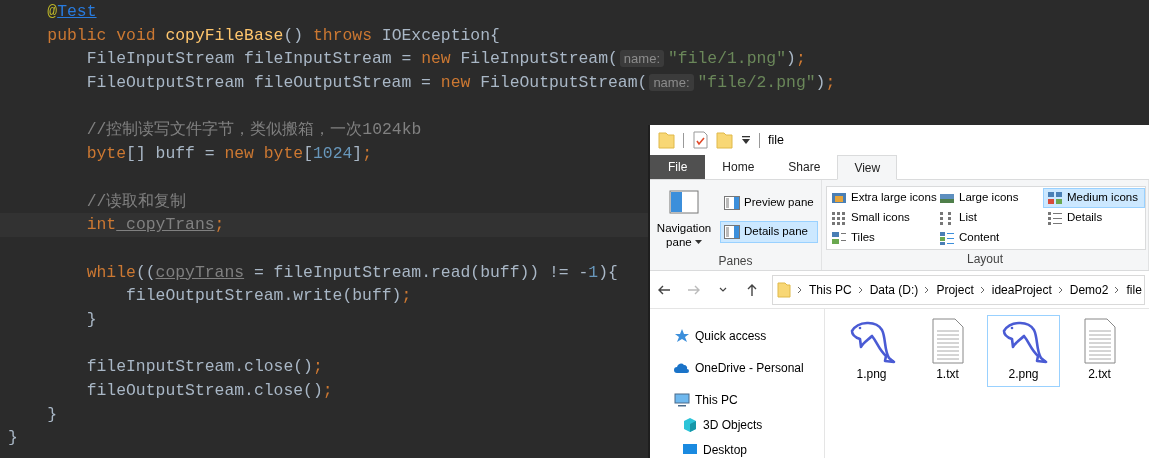  I want to click on address-bar: This PC Data (D:) Project ideaProject Demo2 file, so click(958, 289).